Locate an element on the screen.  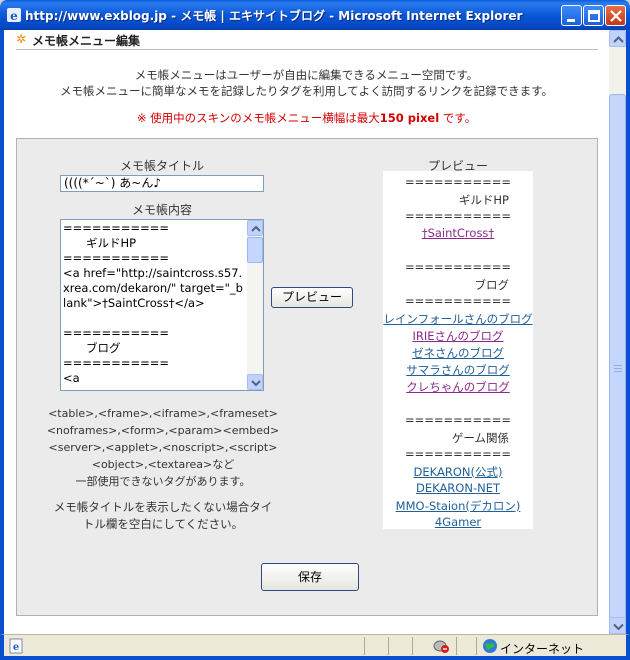
tags-note-line: <object>,<textarea>など is located at coordinates (163, 464).